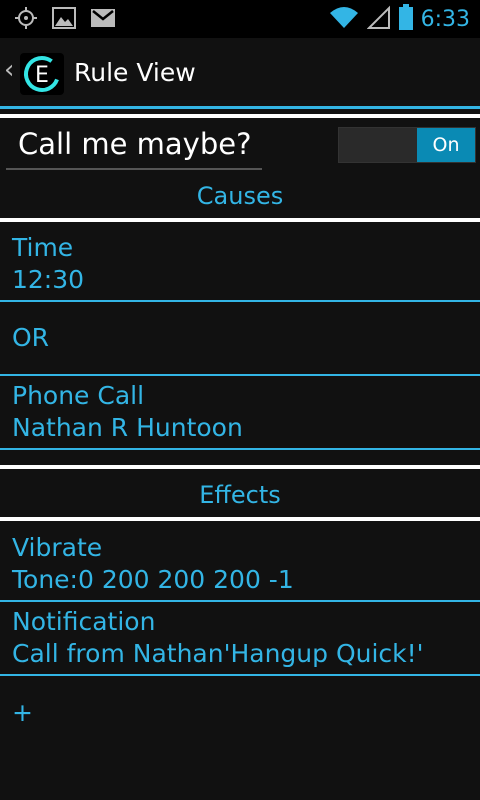  What do you see at coordinates (43, 247) in the screenshot?
I see `cause-title: Time` at bounding box center [43, 247].